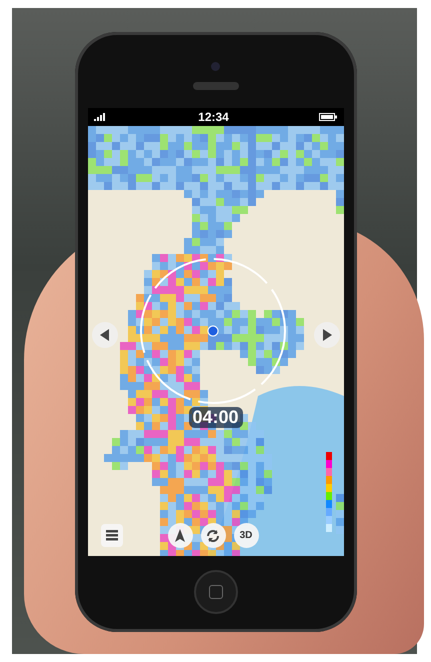  Describe the element at coordinates (327, 335) in the screenshot. I see `right-triangle-icon` at that location.